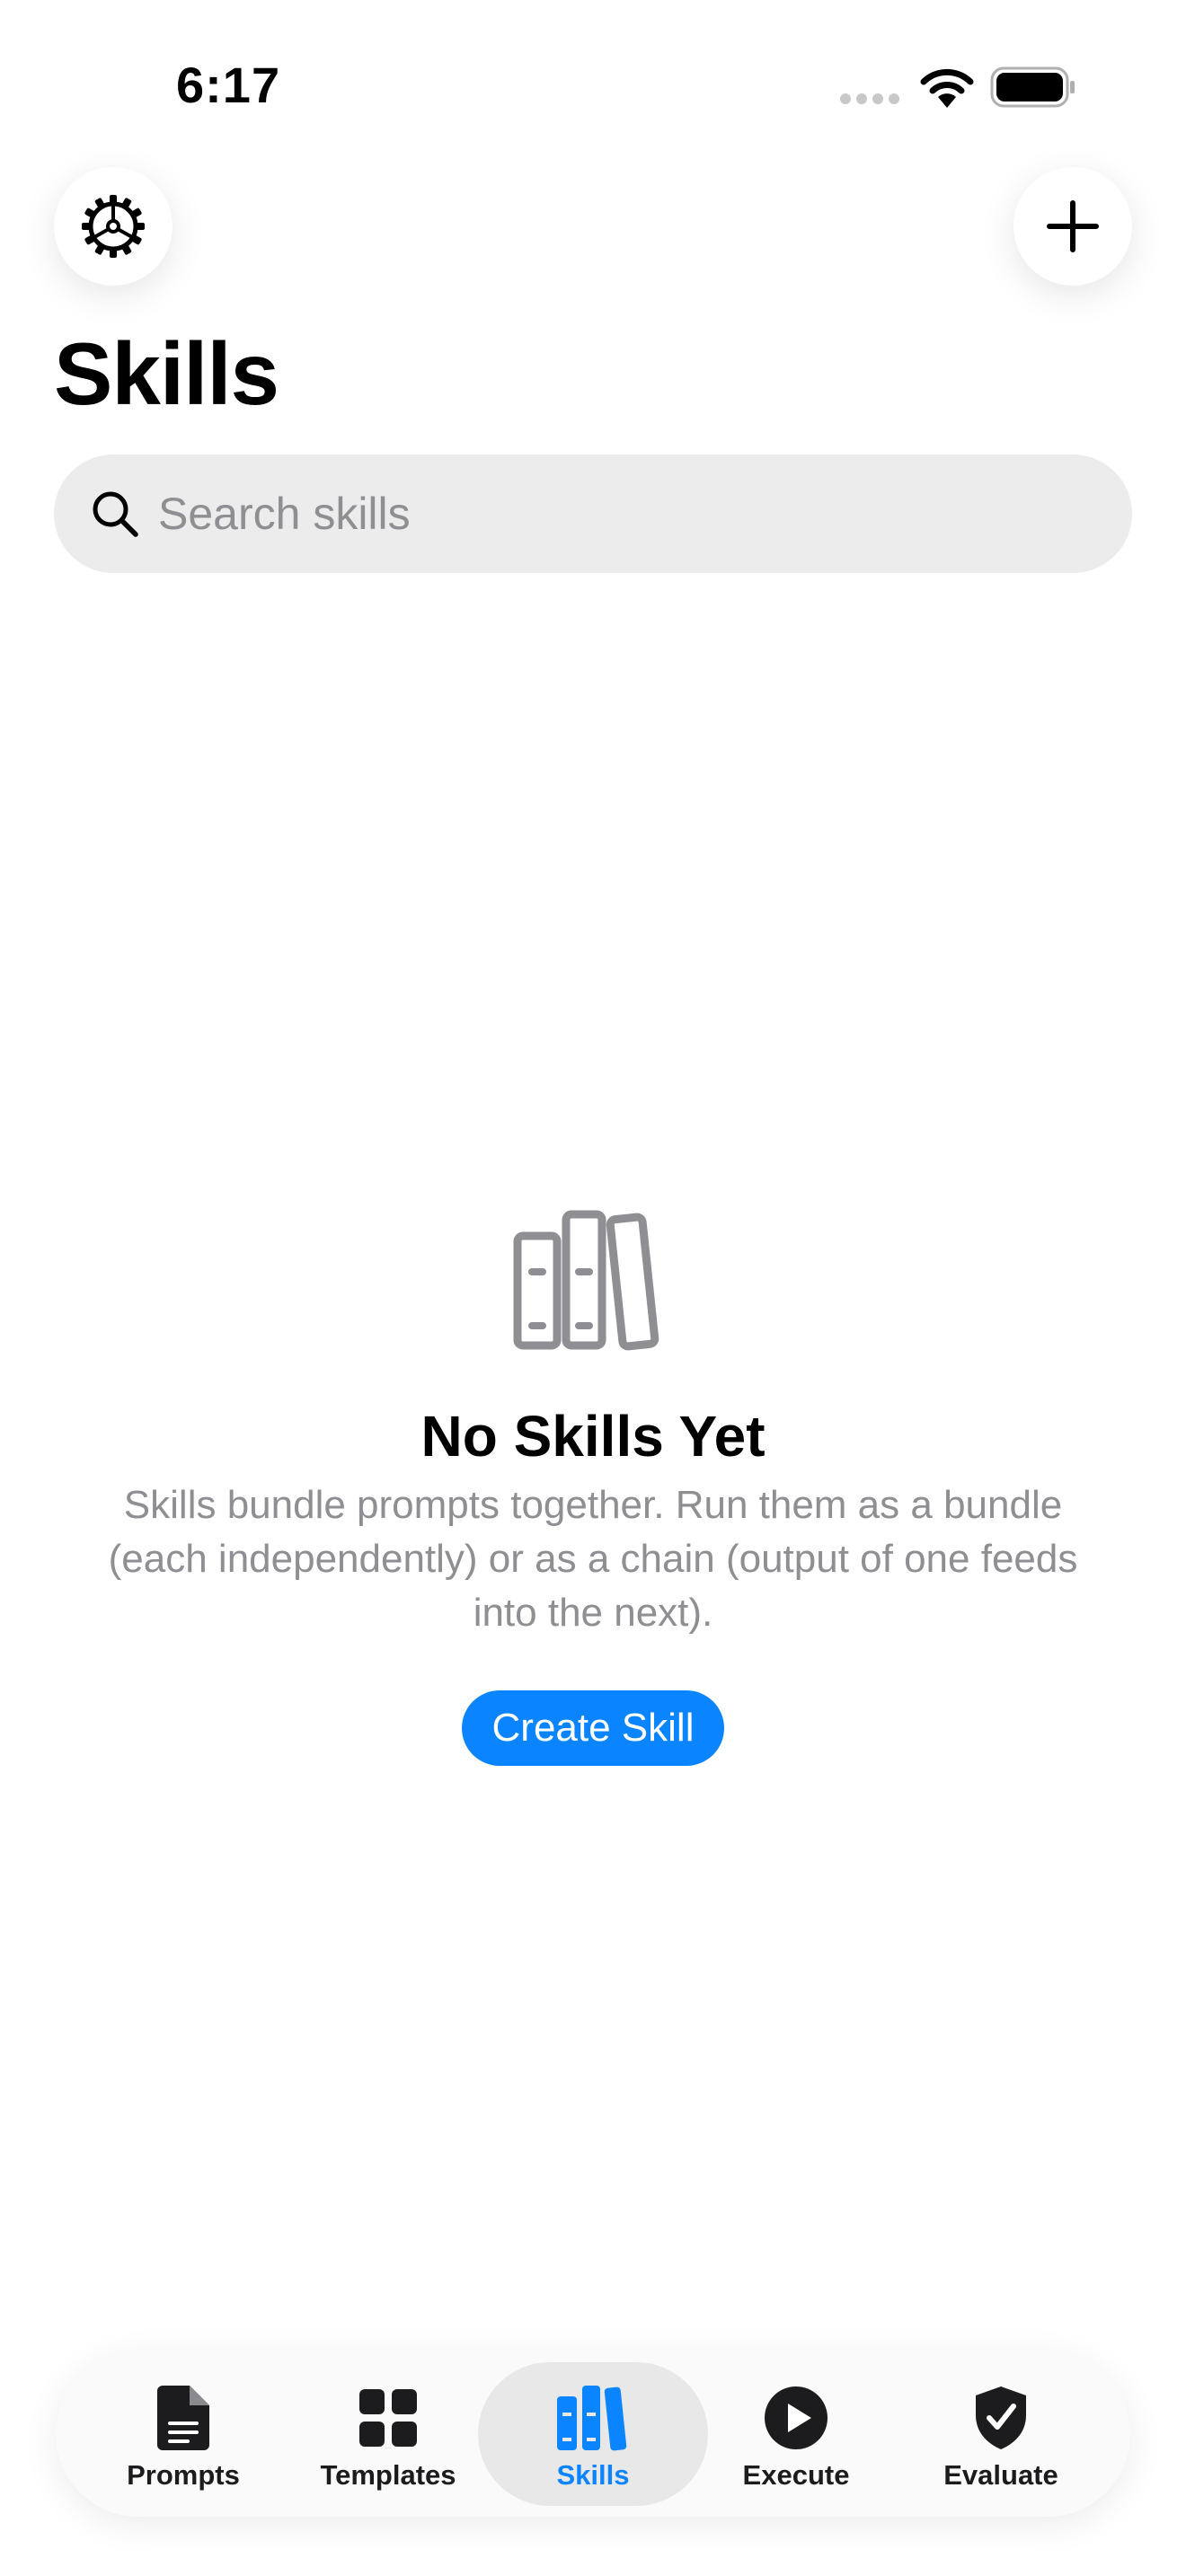 Image resolution: width=1186 pixels, height=2576 pixels. Describe the element at coordinates (1001, 2418) in the screenshot. I see `checkmark-shield-icon` at that location.